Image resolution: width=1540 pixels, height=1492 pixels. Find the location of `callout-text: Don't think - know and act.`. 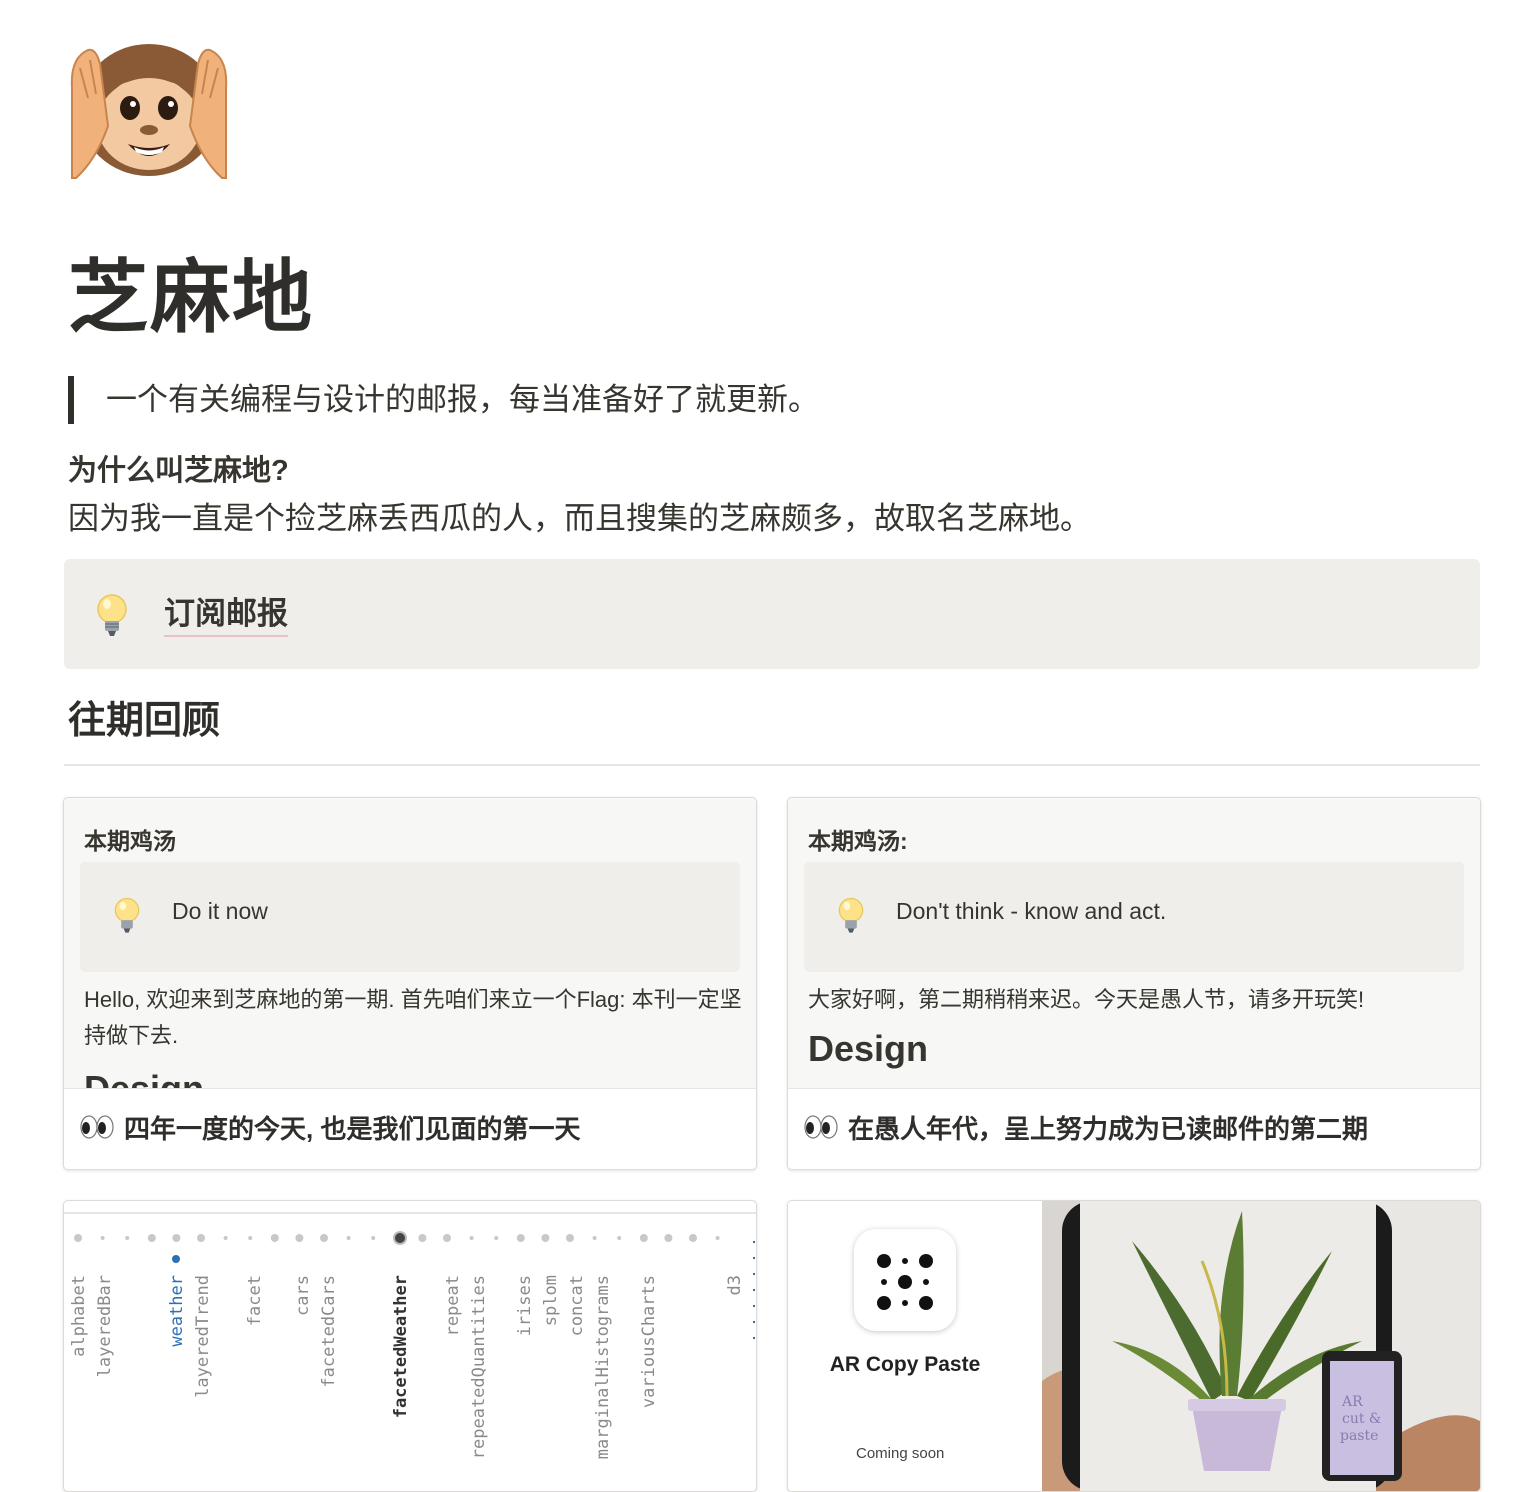

callout-text: Don't think - know and act. is located at coordinates (1031, 911).